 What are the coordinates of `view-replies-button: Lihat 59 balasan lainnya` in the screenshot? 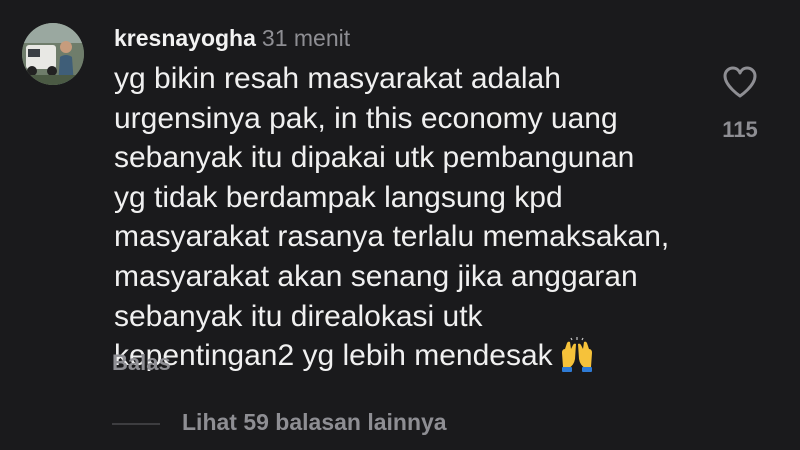 It's located at (314, 422).